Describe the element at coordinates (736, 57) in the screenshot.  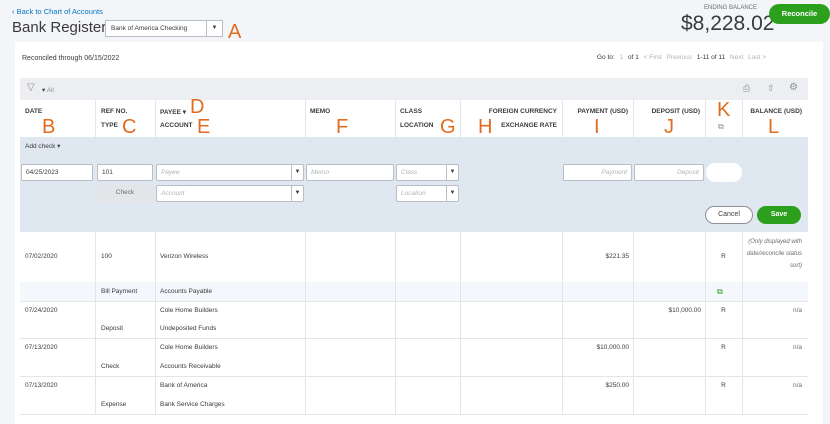
I see `next-page-link: Next` at that location.